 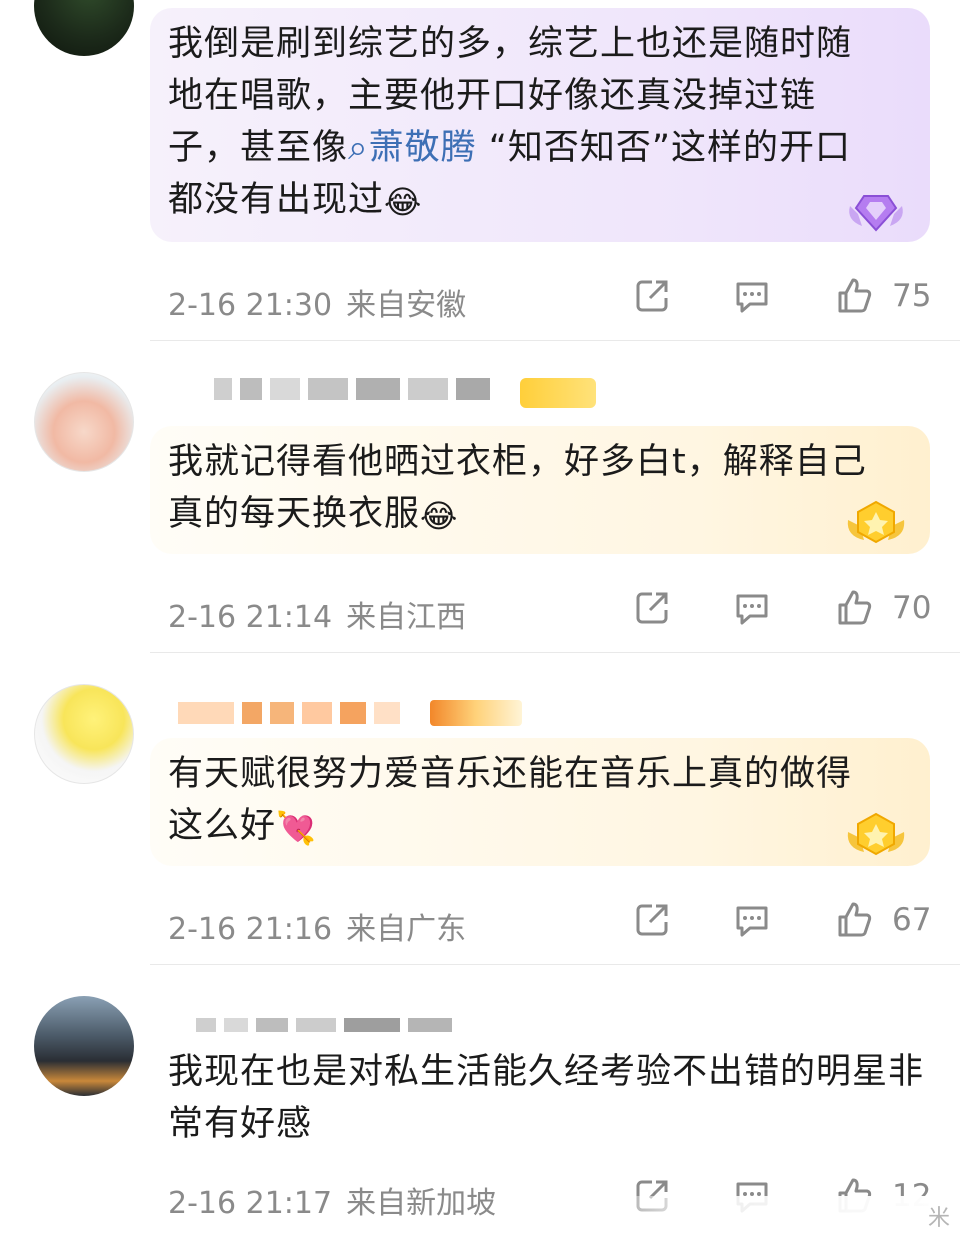 What do you see at coordinates (296, 828) in the screenshot?
I see `heart-arrow-emoji-icon: 💘` at bounding box center [296, 828].